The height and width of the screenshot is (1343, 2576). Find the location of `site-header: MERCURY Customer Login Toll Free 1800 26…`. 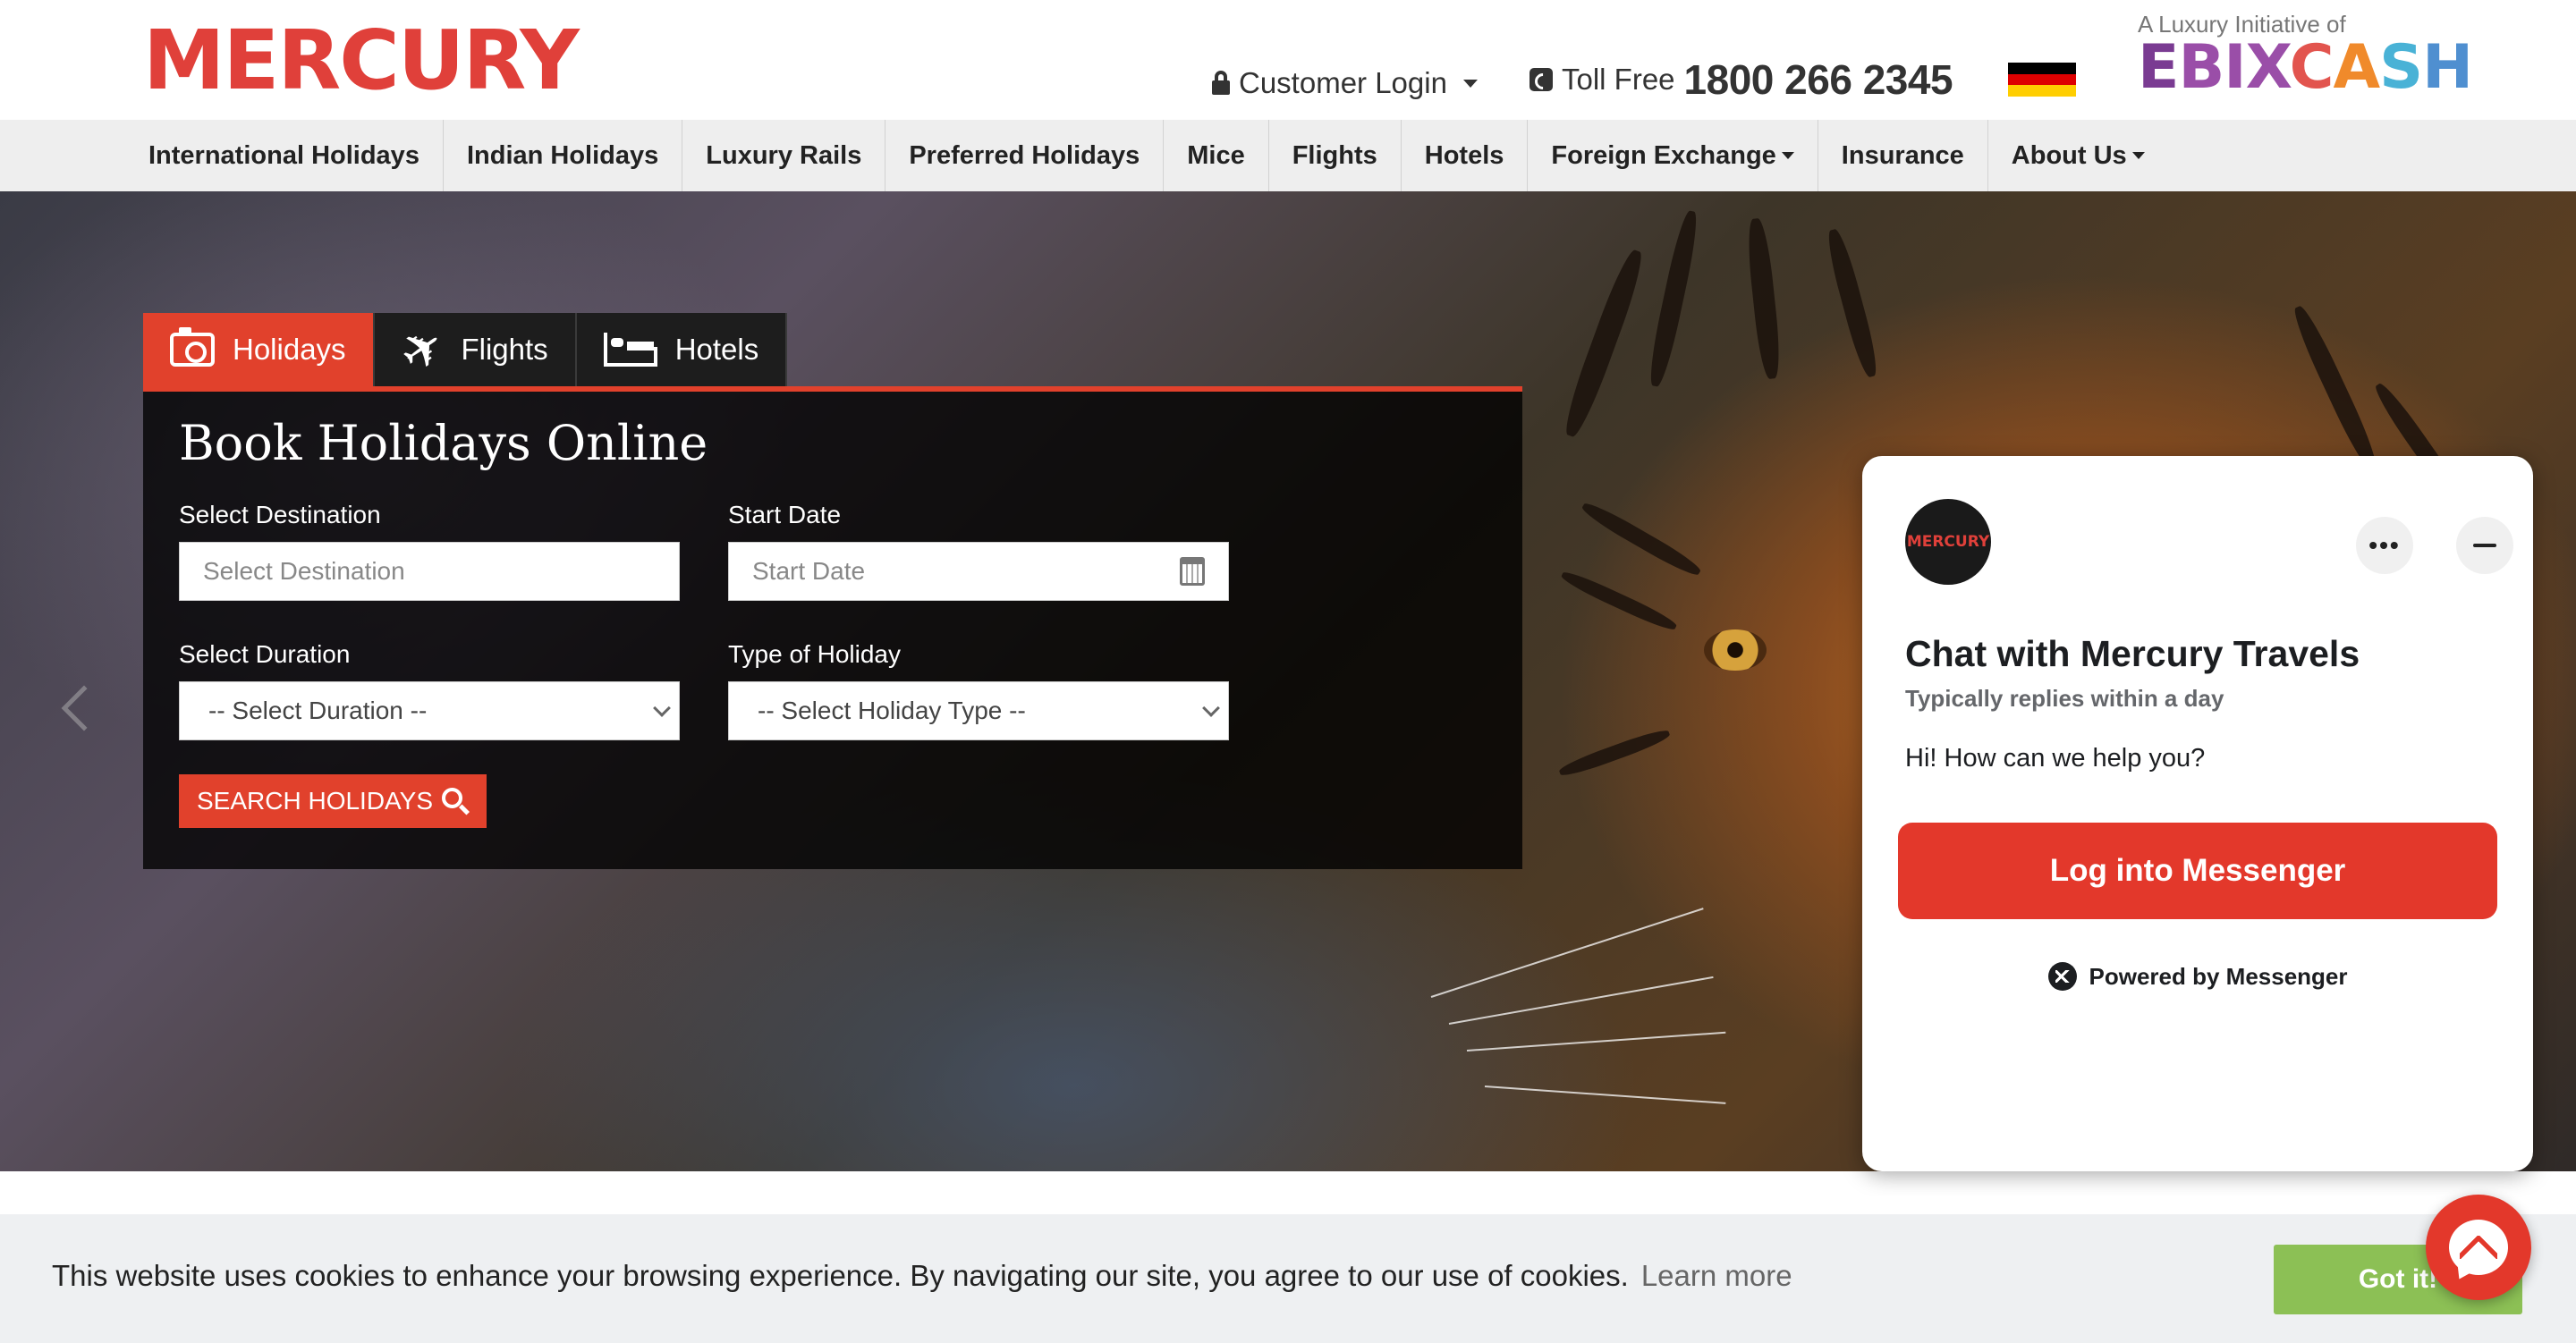

site-header: MERCURY Customer Login Toll Free 1800 26… is located at coordinates (1288, 60).